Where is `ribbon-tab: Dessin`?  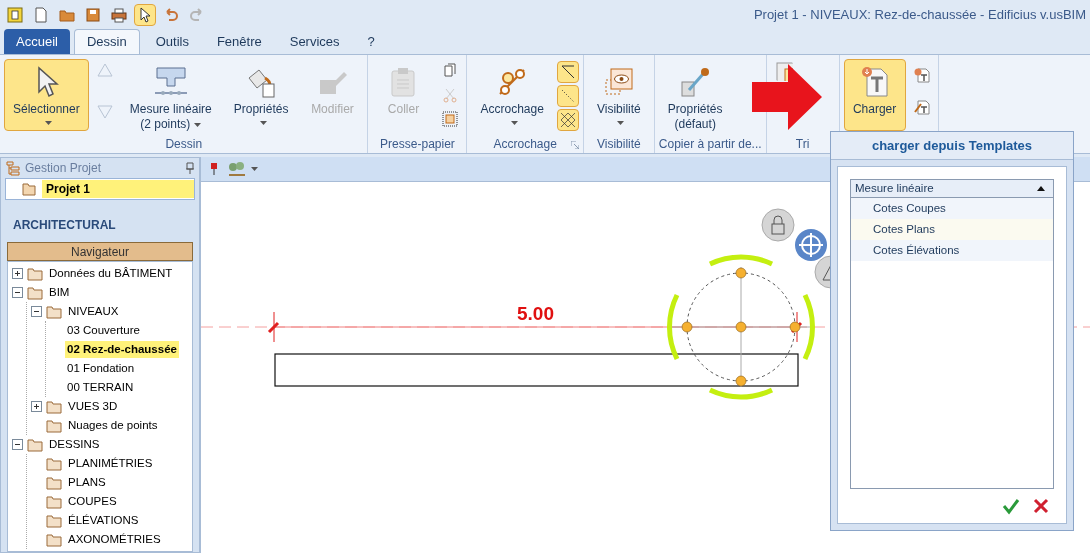 ribbon-tab: Dessin is located at coordinates (106, 41).